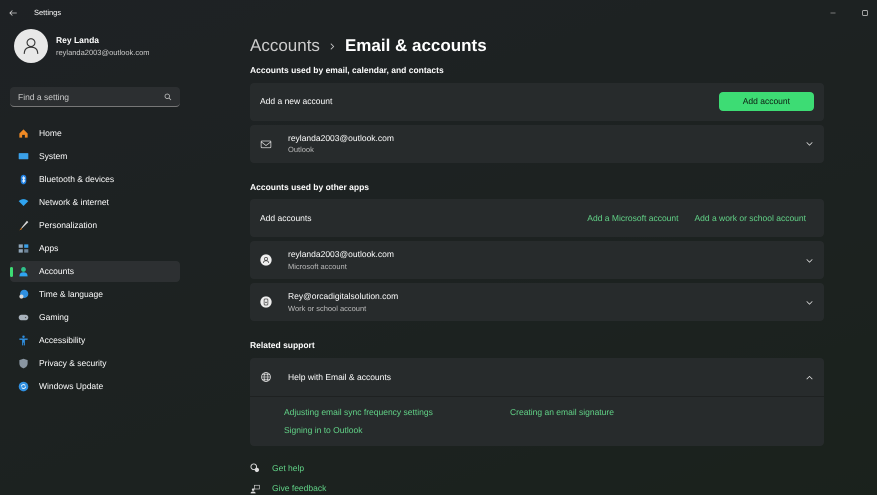 Image resolution: width=877 pixels, height=495 pixels. Describe the element at coordinates (562, 412) in the screenshot. I see `help-link: Creating an email signature` at that location.